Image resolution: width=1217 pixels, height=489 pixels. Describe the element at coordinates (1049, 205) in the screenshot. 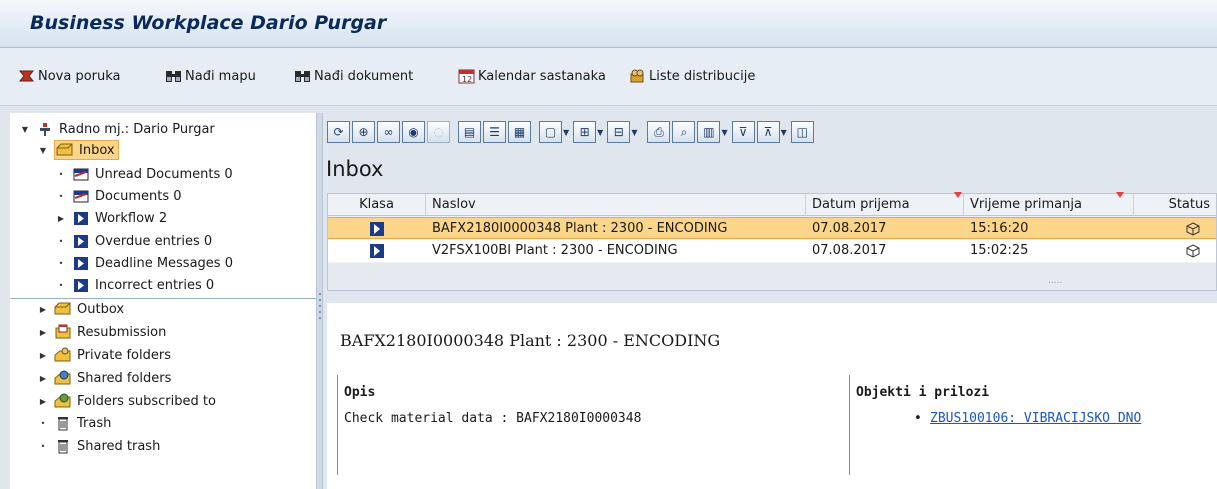

I see `column-header-vrijeme: Vrijeme primanja` at that location.